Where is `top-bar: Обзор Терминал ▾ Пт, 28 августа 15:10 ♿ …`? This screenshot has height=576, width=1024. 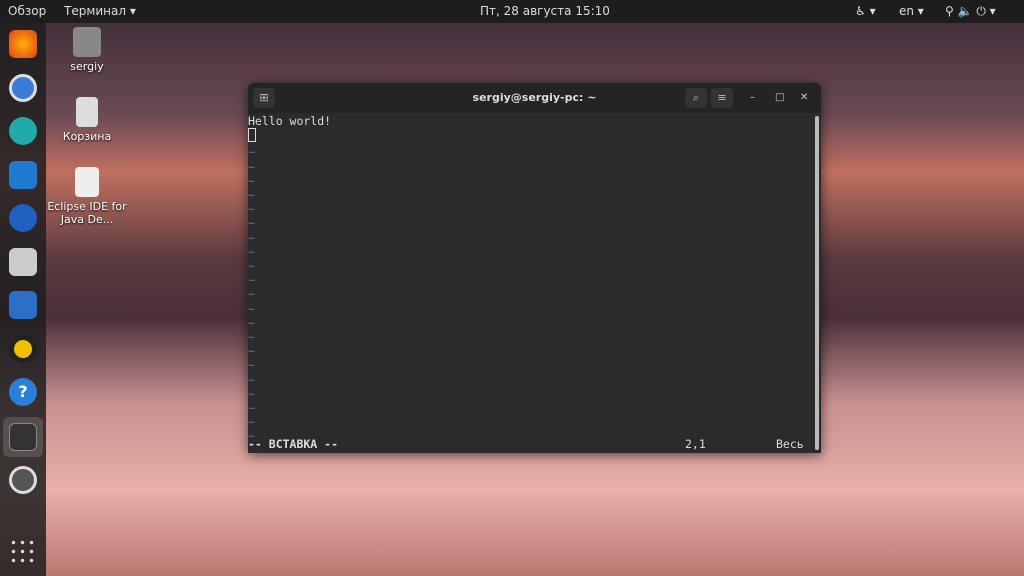 top-bar: Обзор Терминал ▾ Пт, 28 августа 15:10 ♿ … is located at coordinates (512, 11).